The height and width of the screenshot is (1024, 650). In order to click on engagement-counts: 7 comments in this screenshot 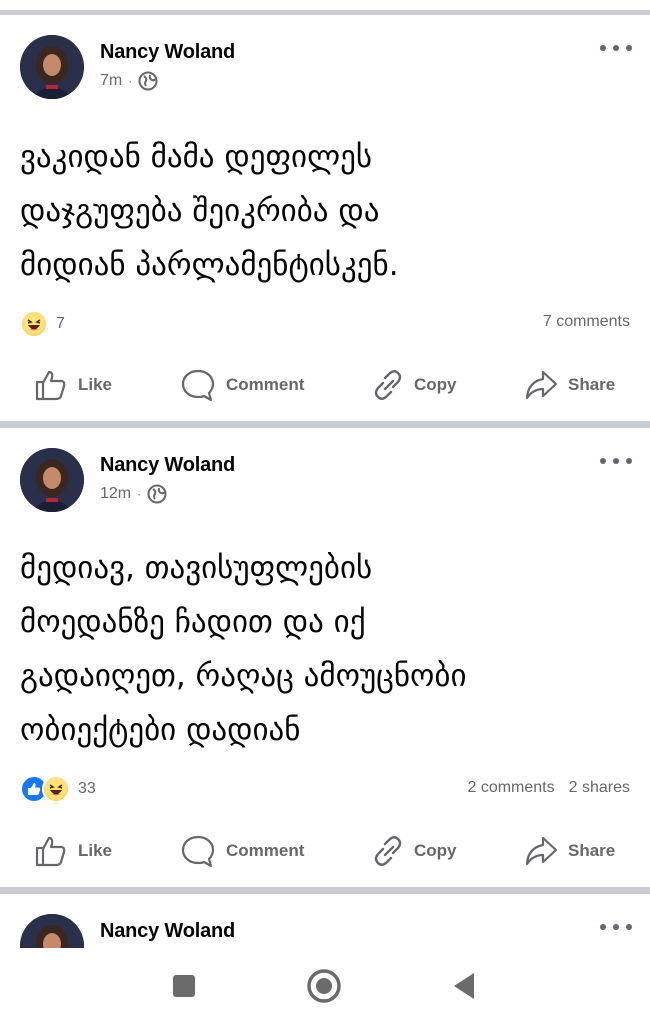, I will do `click(586, 322)`.